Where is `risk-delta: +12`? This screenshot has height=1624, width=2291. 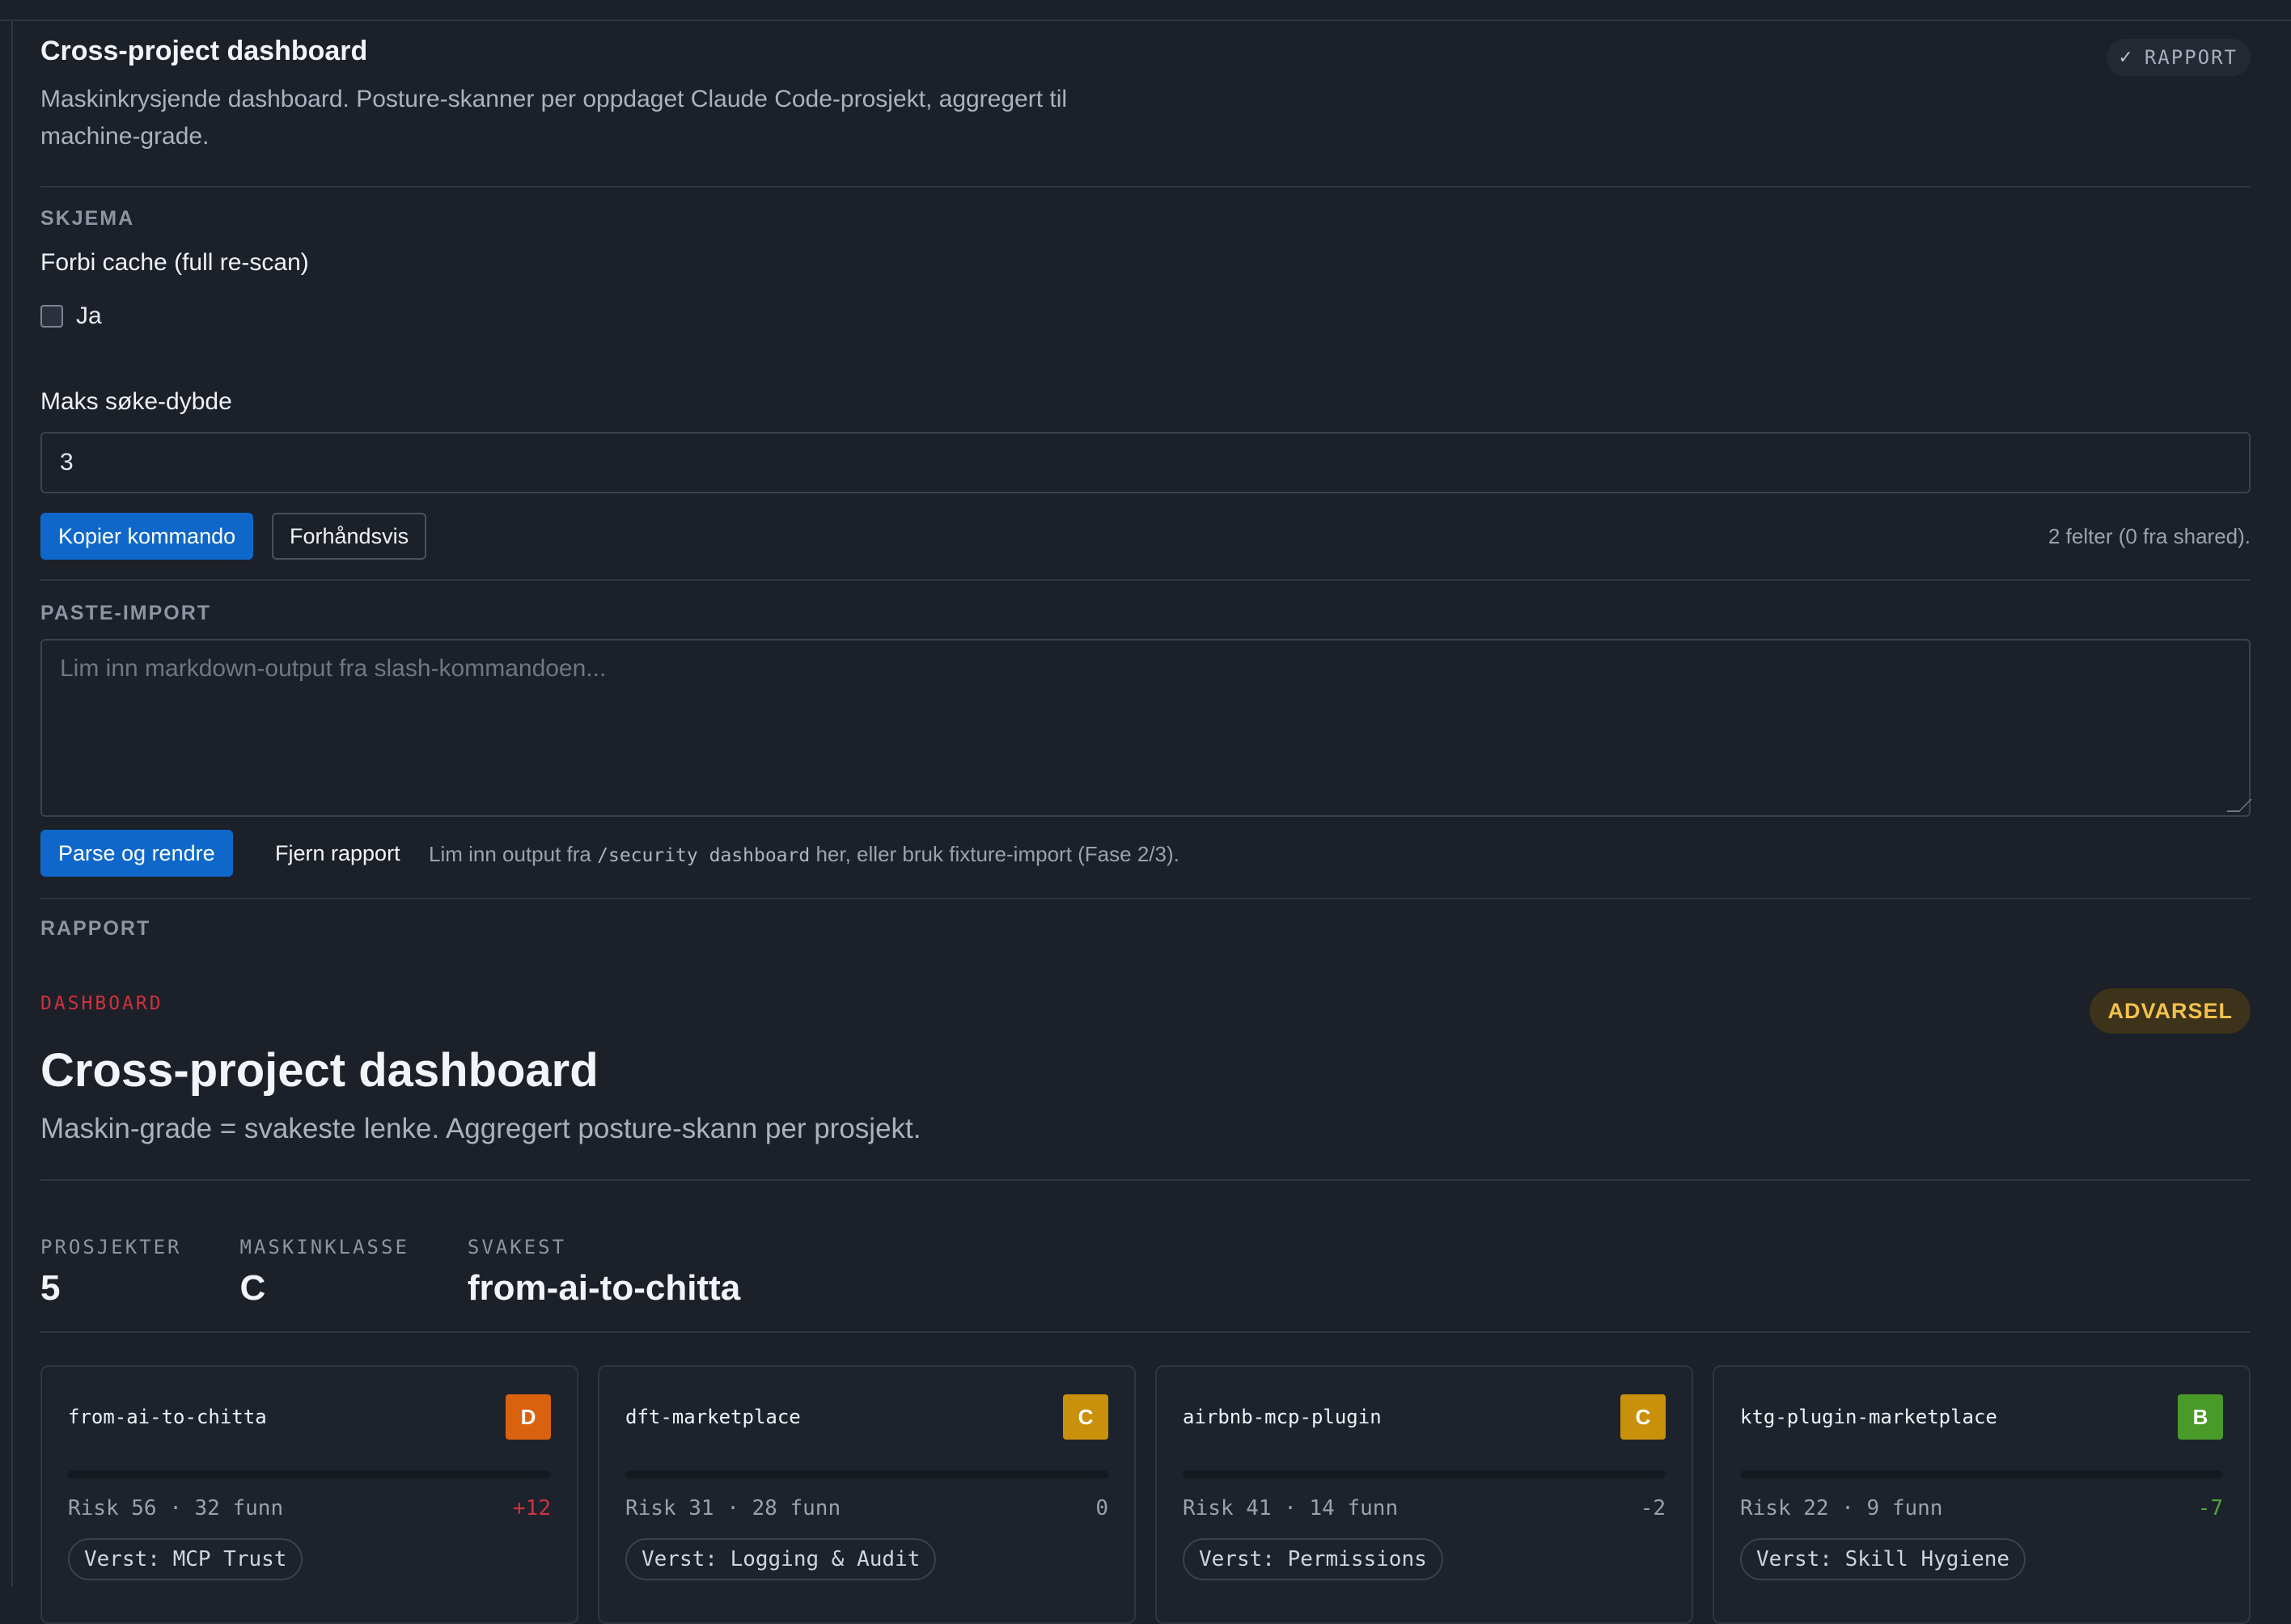 risk-delta: +12 is located at coordinates (532, 1508).